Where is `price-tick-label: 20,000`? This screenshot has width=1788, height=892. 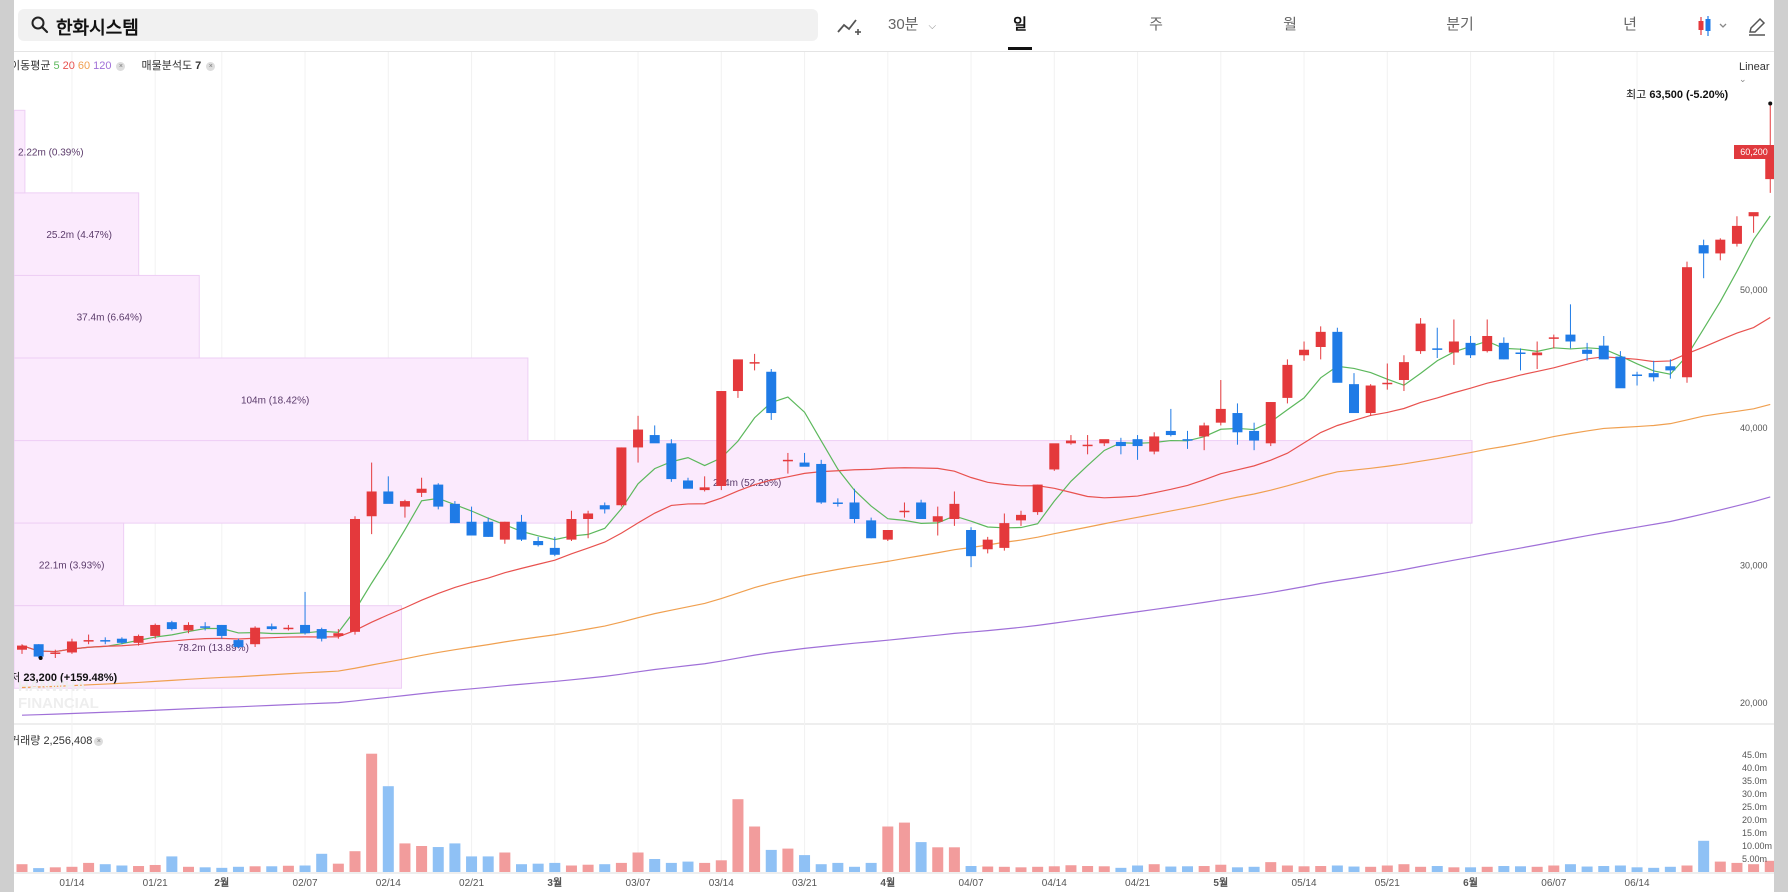
price-tick-label: 20,000 is located at coordinates (1754, 703).